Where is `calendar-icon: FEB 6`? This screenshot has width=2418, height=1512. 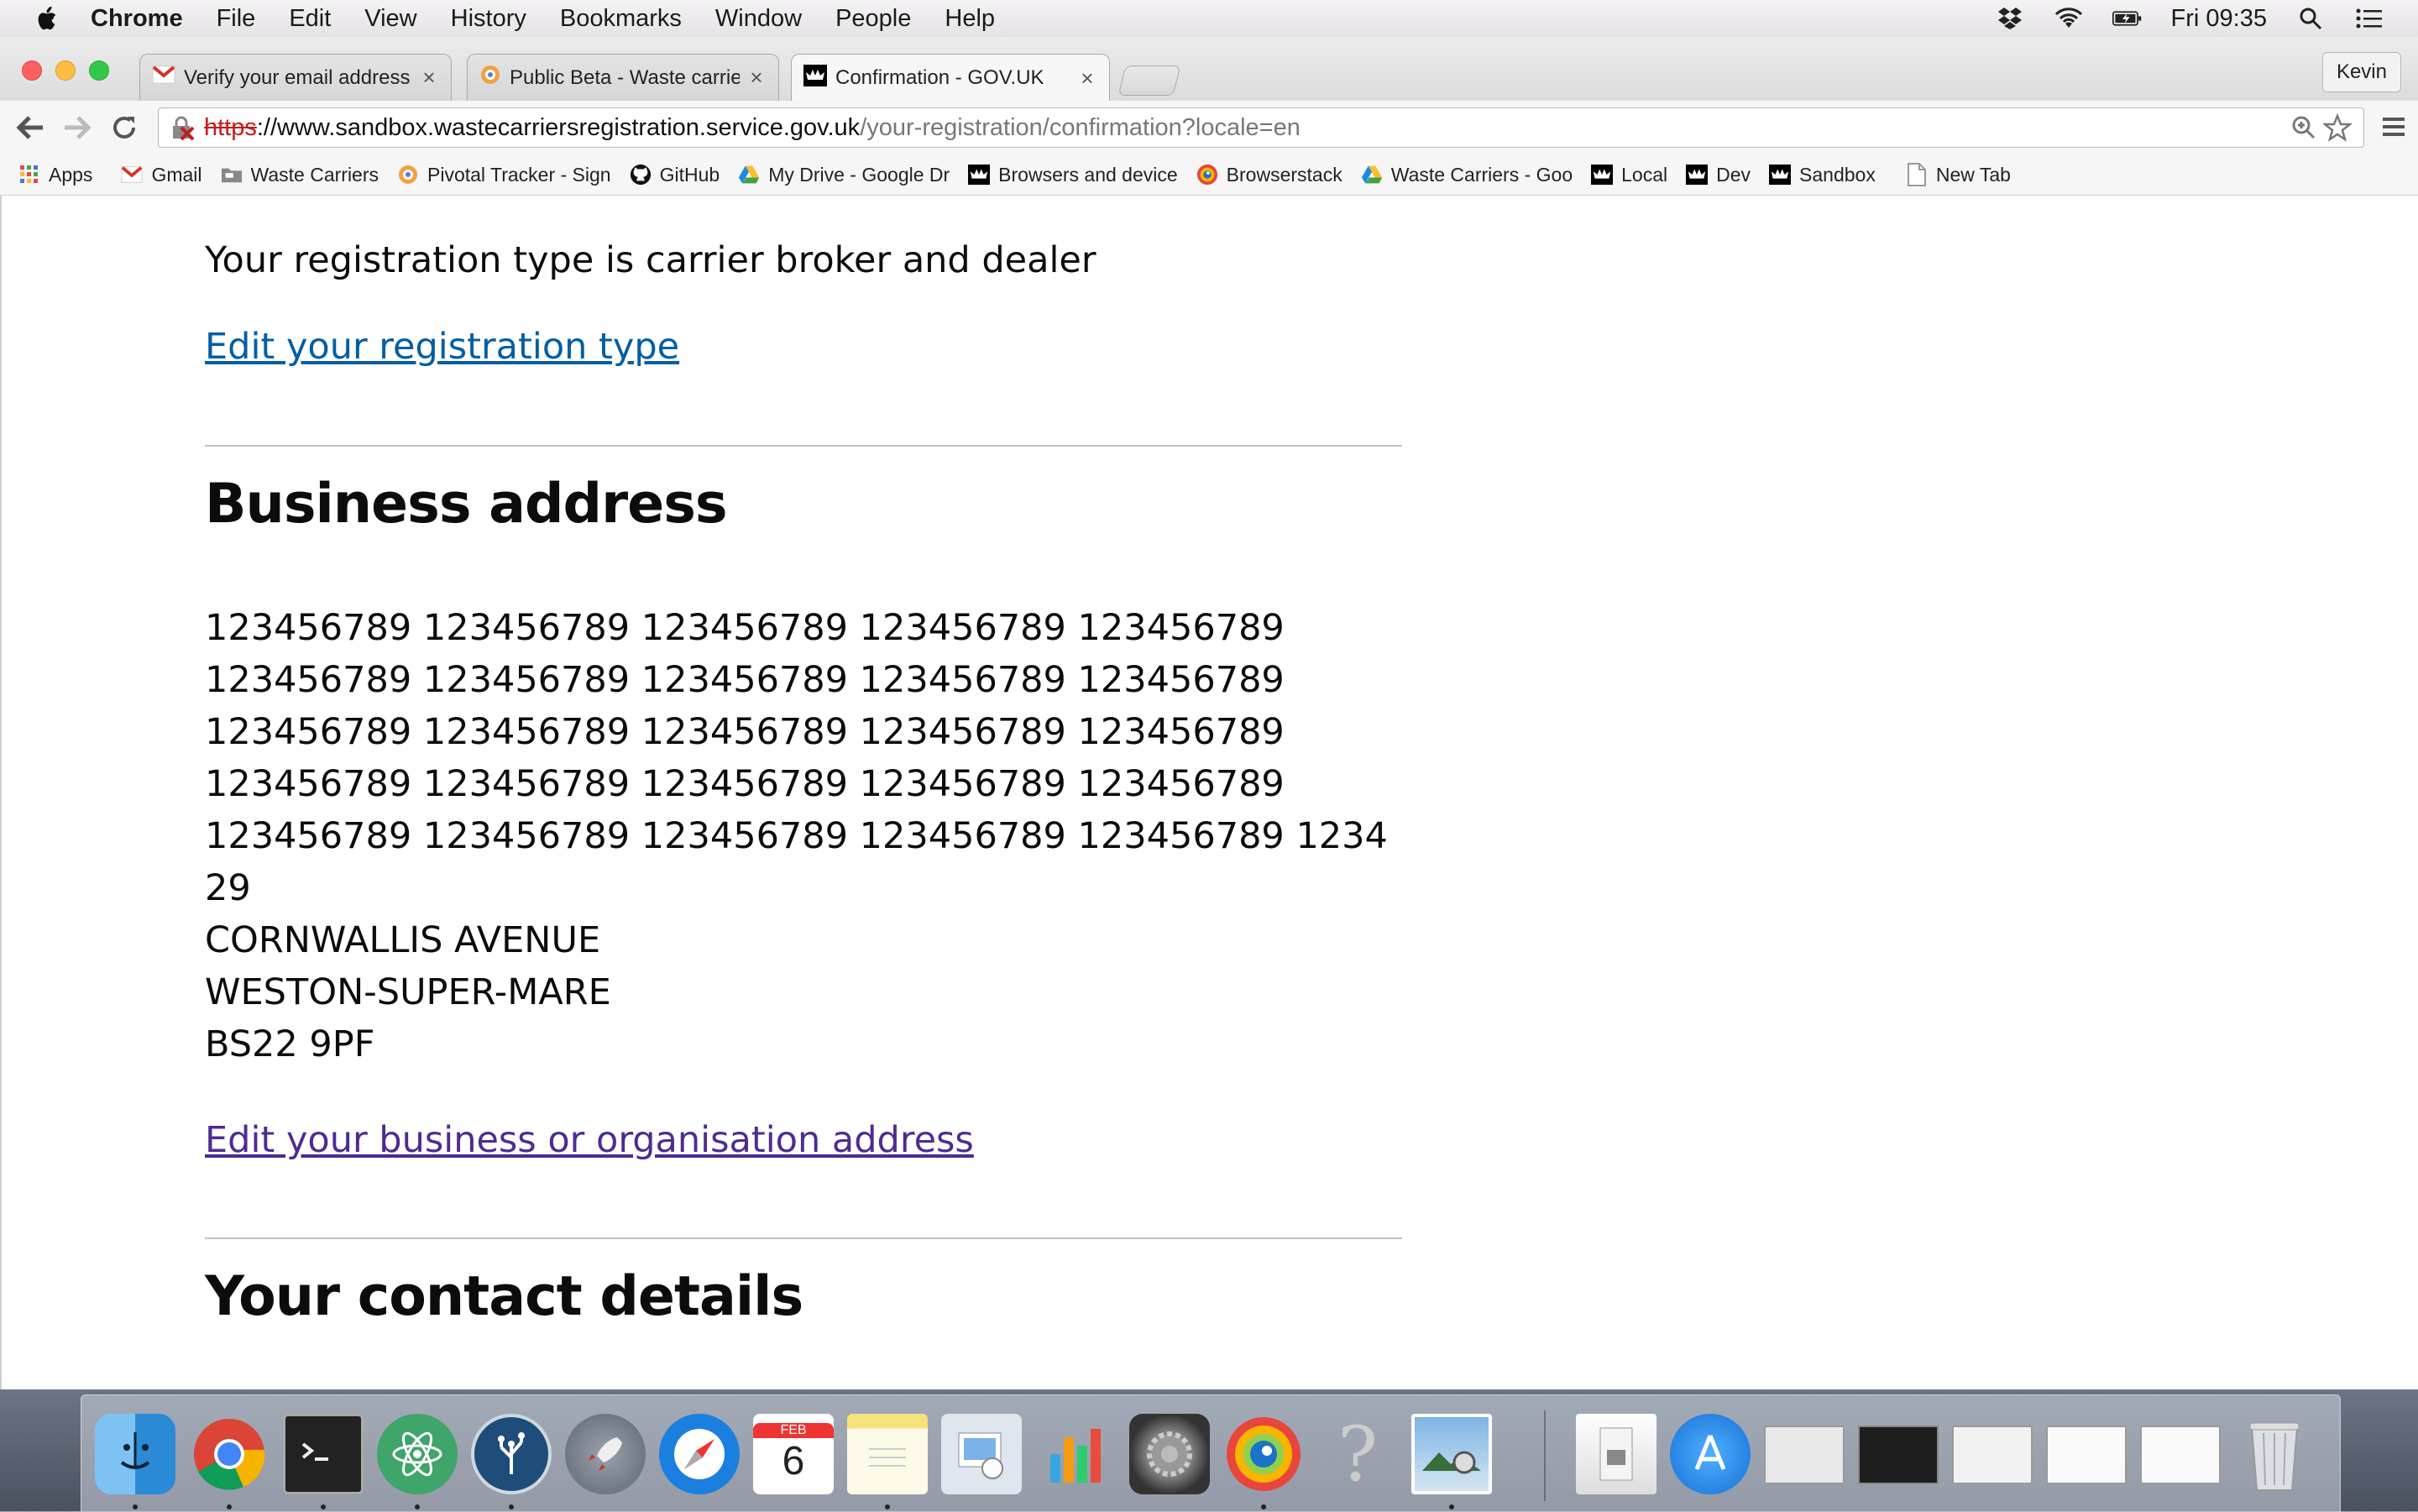 calendar-icon: FEB 6 is located at coordinates (793, 1454).